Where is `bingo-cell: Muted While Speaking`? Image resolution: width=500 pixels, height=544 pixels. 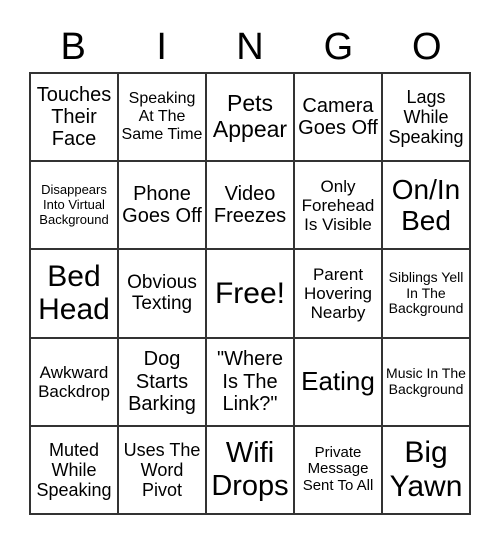
bingo-cell: Muted While Speaking is located at coordinates (74, 469).